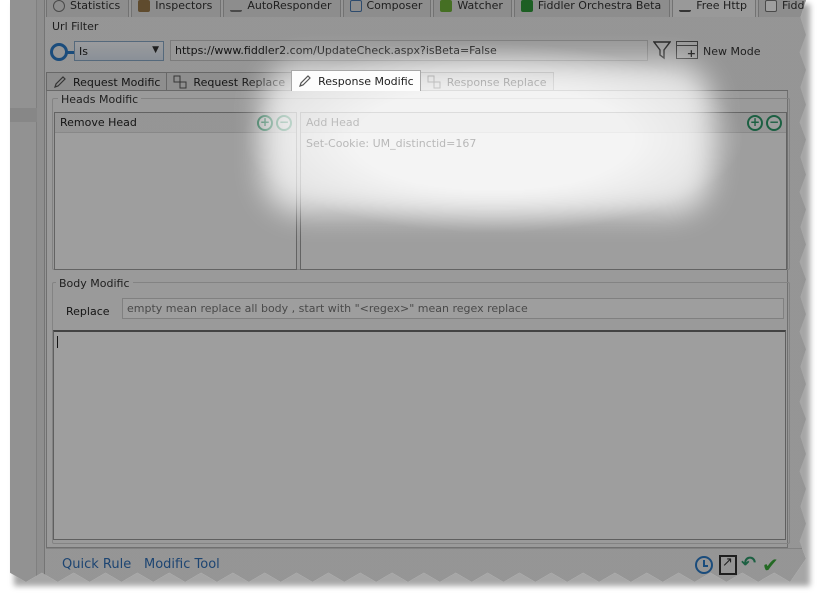 Image resolution: width=822 pixels, height=597 pixels. What do you see at coordinates (781, 8) in the screenshot?
I see `tab-fiddlerscript: FiddlerScript` at bounding box center [781, 8].